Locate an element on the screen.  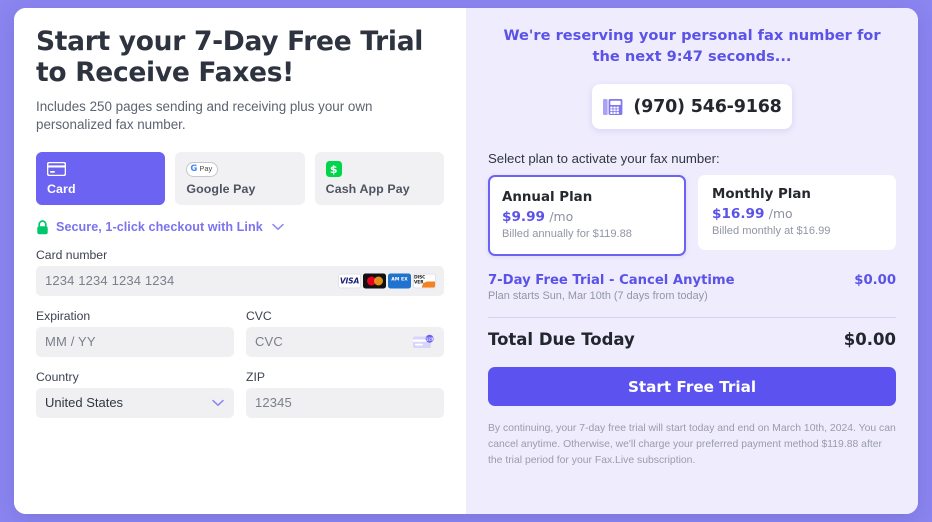
payment-method-cash-app-pay: $ Cash App Pay is located at coordinates (379, 178).